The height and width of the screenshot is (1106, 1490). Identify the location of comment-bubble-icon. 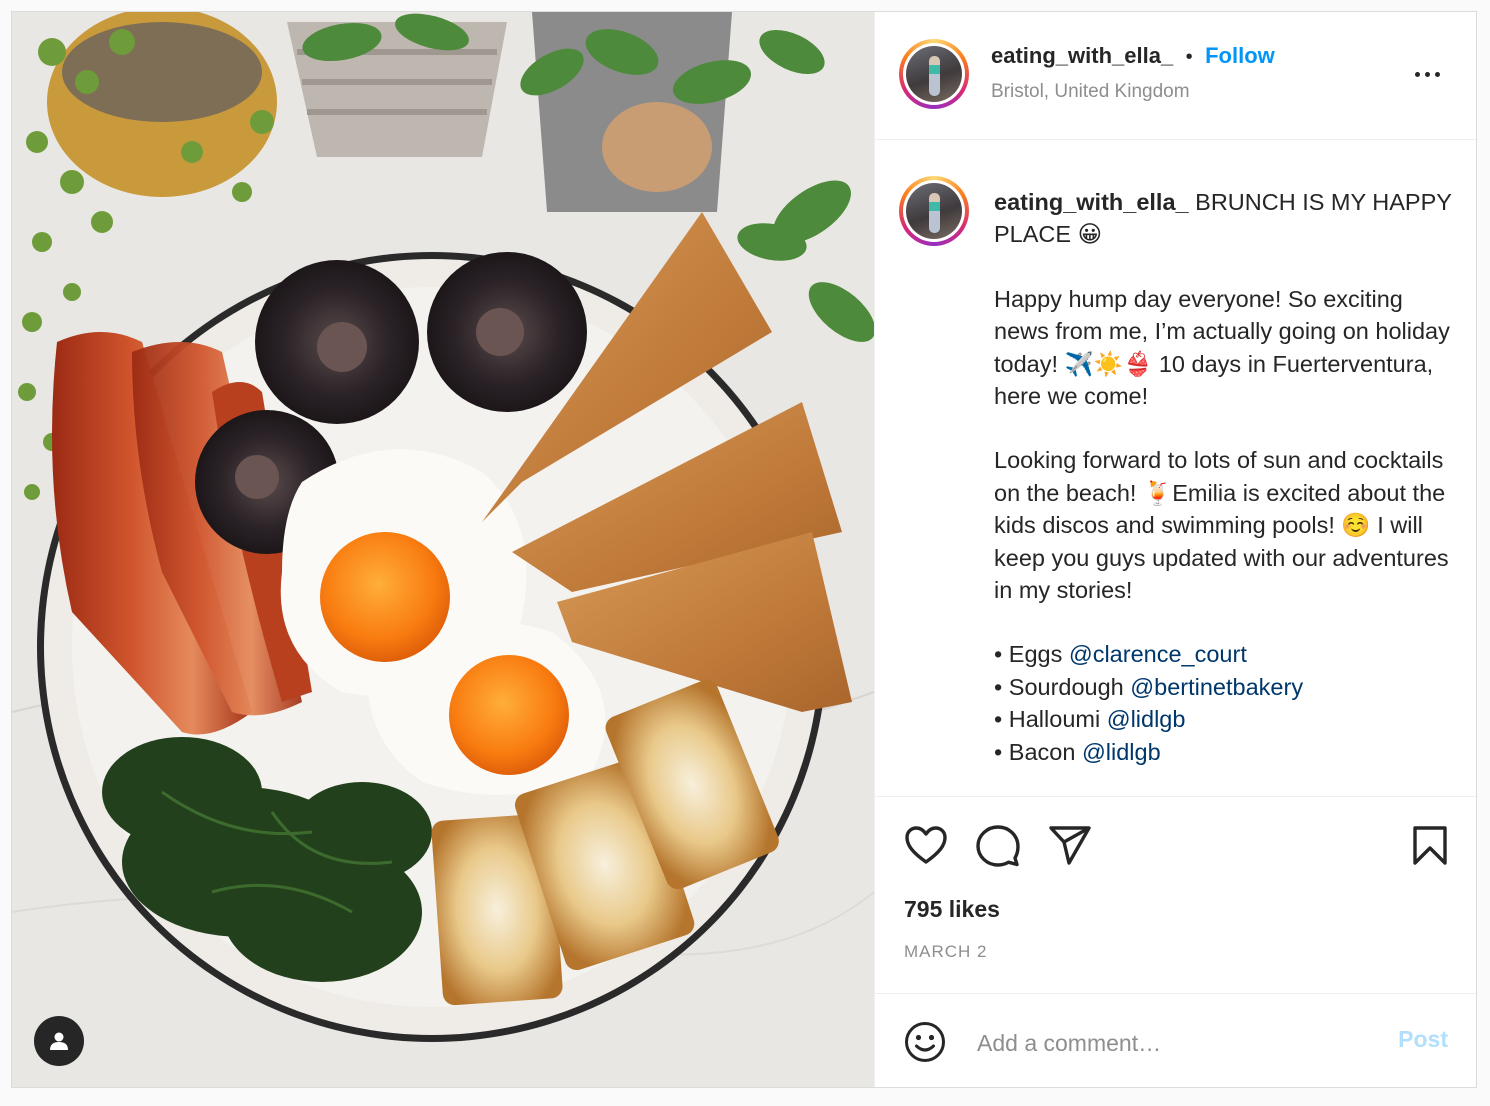
(998, 846).